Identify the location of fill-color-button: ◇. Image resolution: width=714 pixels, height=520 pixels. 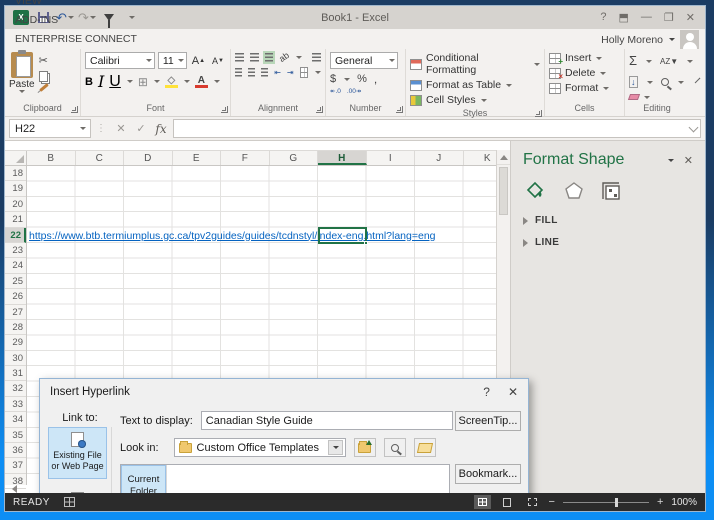
(171, 81).